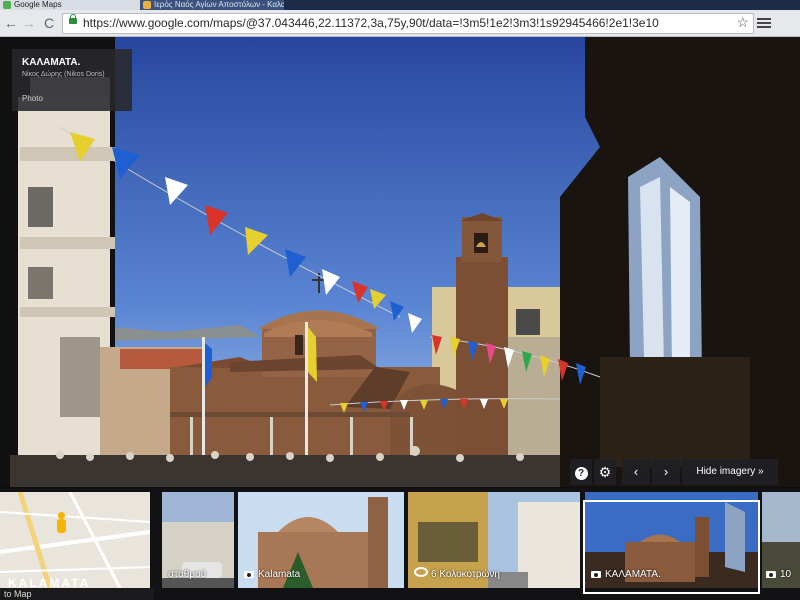 This screenshot has width=800, height=600. I want to click on star-icon: ☆, so click(742, 22).